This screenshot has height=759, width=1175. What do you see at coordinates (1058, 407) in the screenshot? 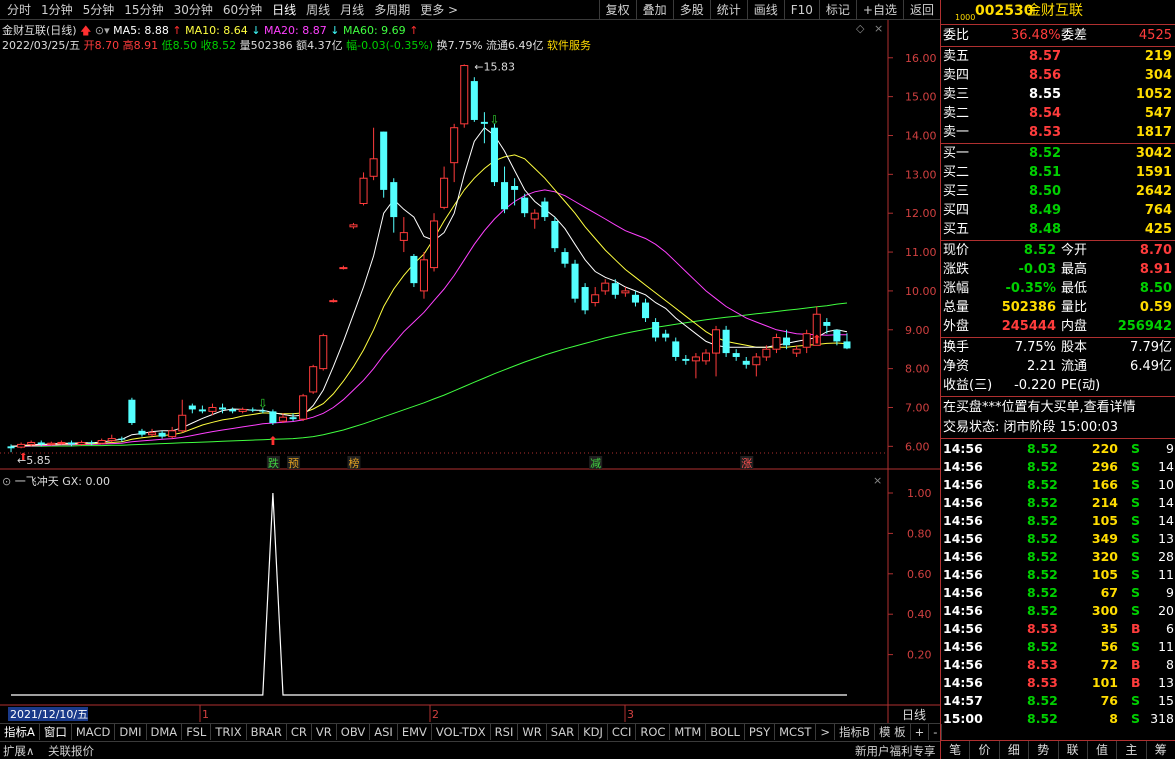
I see `notice-row: 在买盘***位置有大买单,查看详情` at bounding box center [1058, 407].